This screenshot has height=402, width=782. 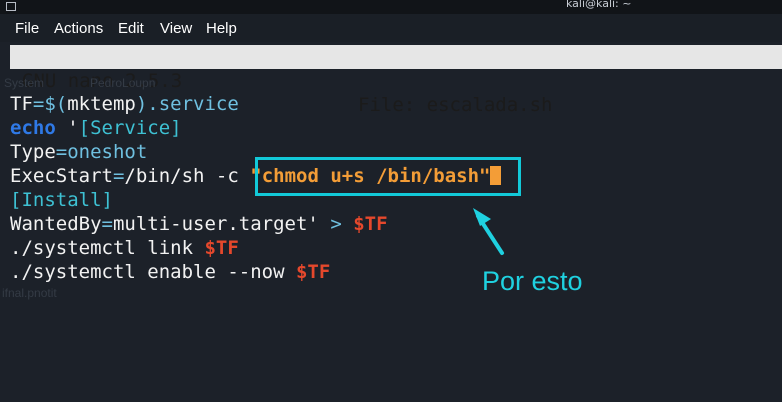 I want to click on annotation-arrow-icon, so click(x=488, y=231).